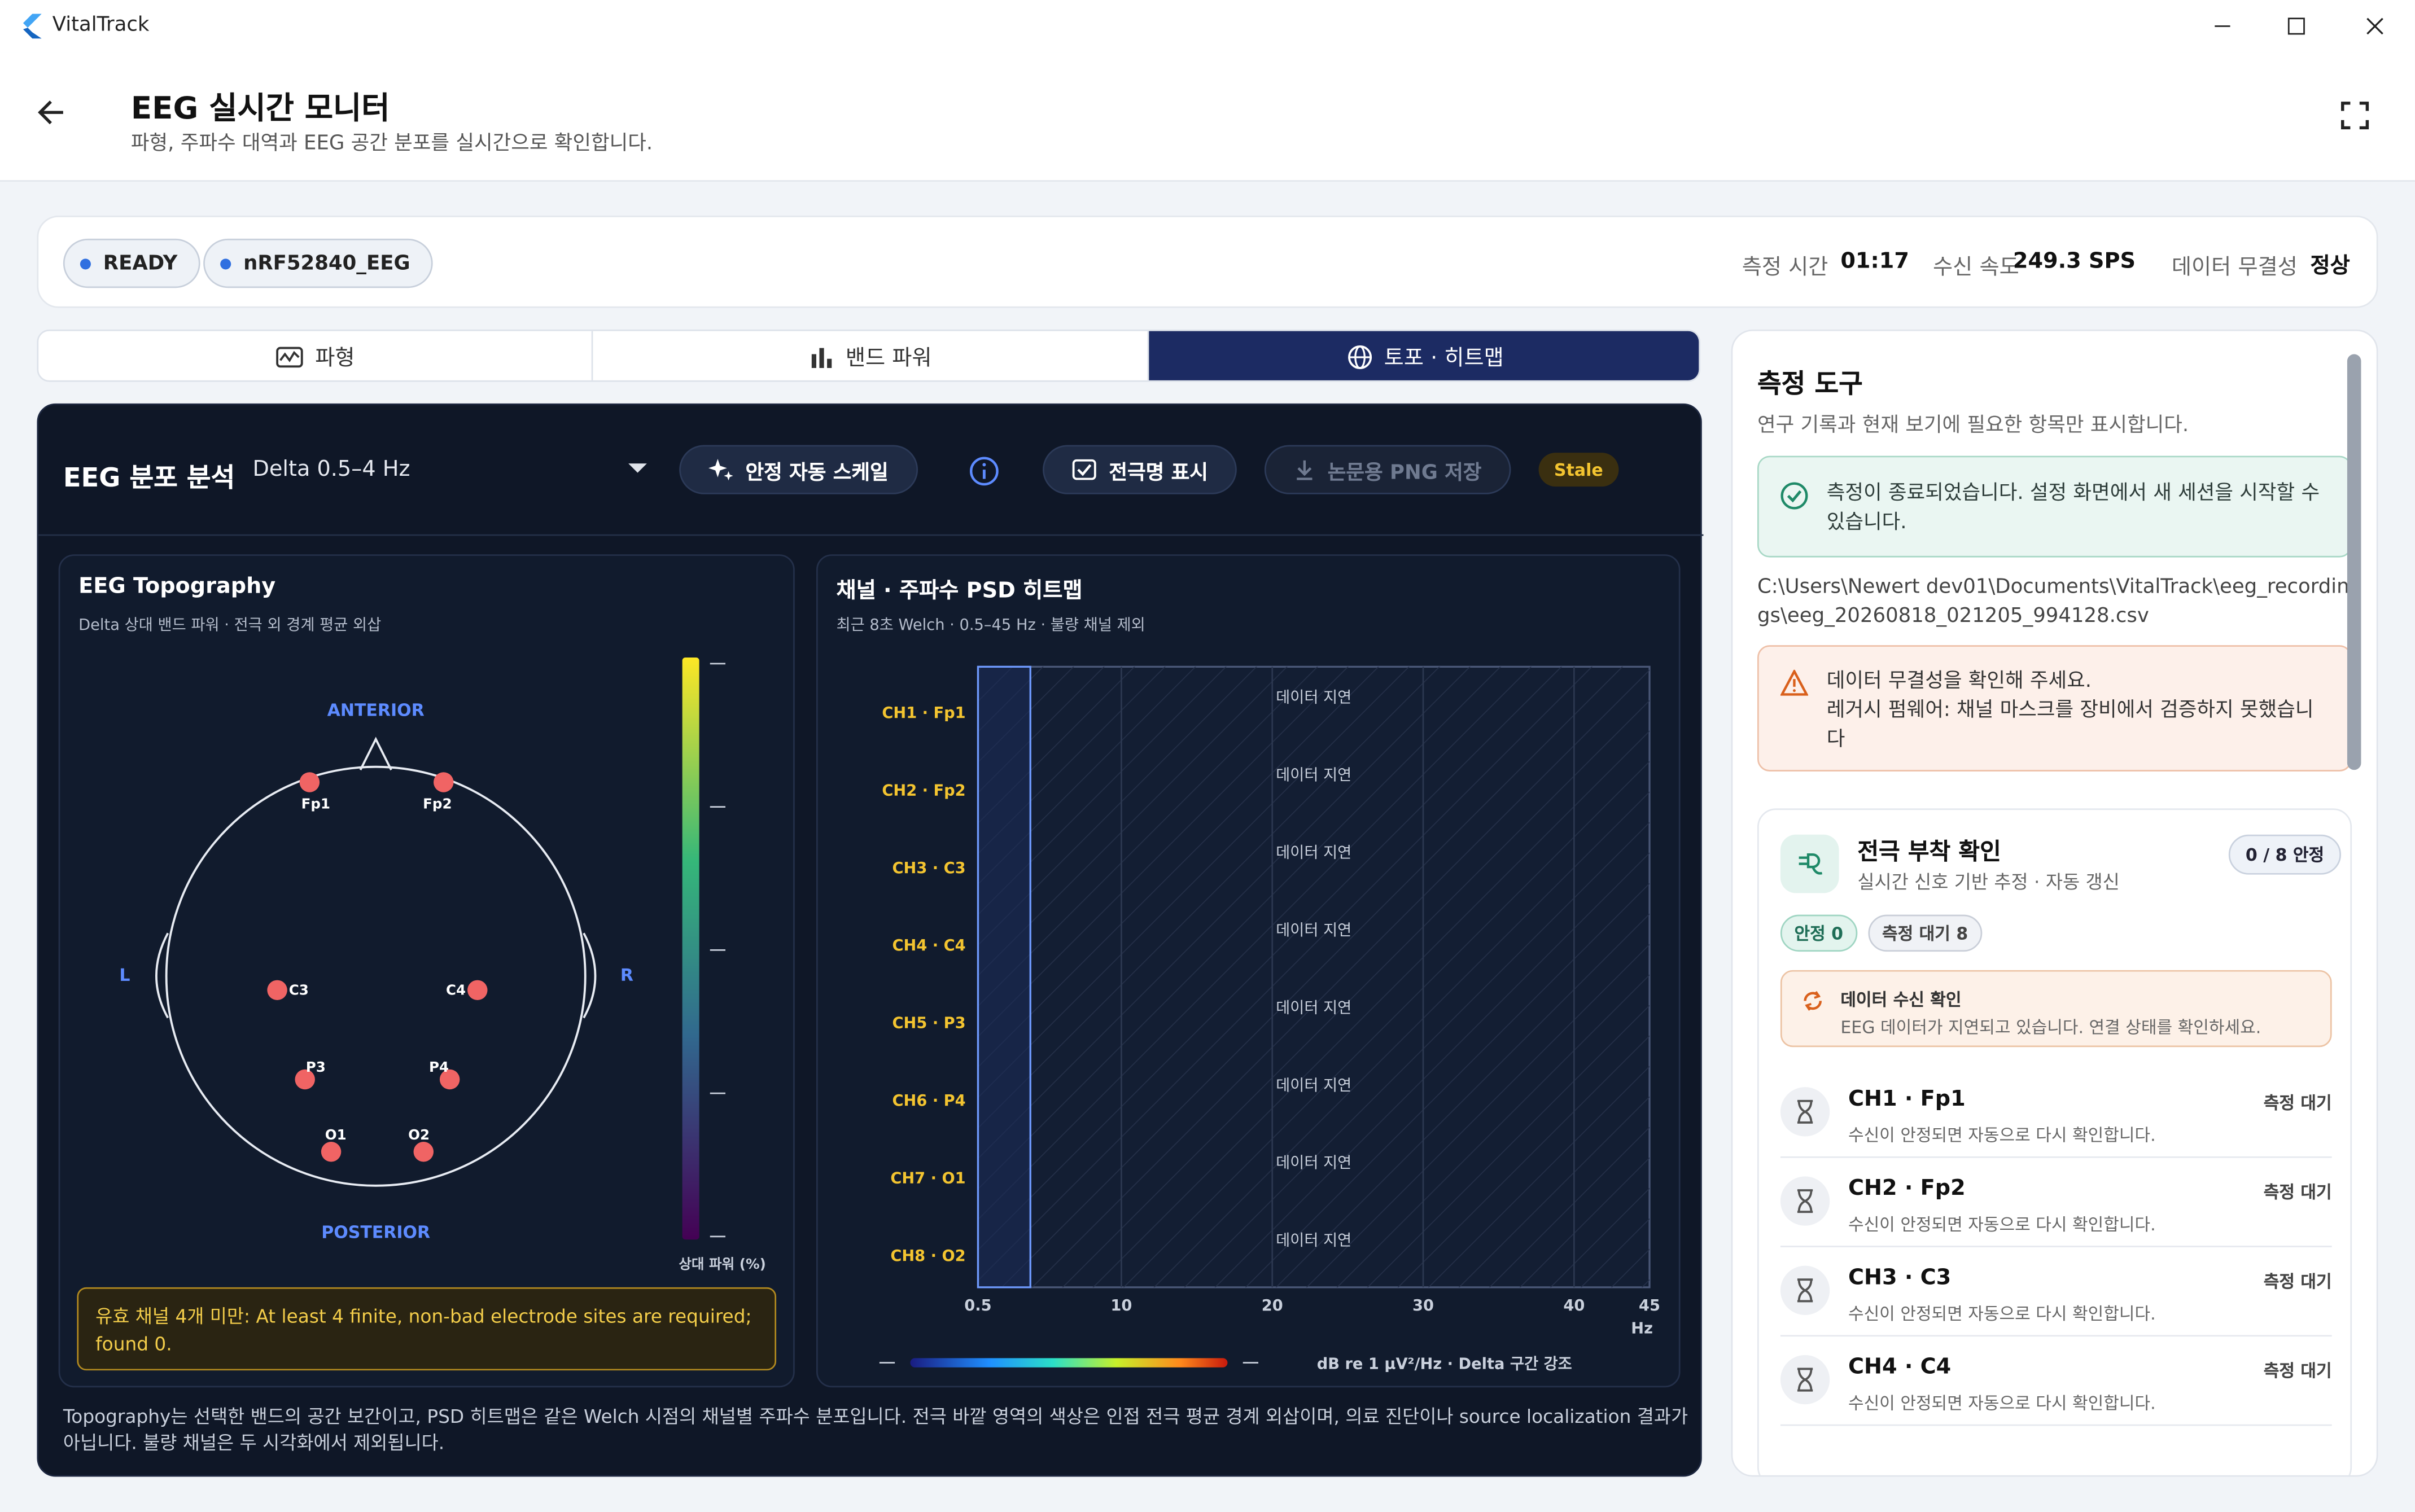  I want to click on electrode-check-subtitle: 실시간 신호 기반 추정 · 자동 갱신, so click(1988, 882).